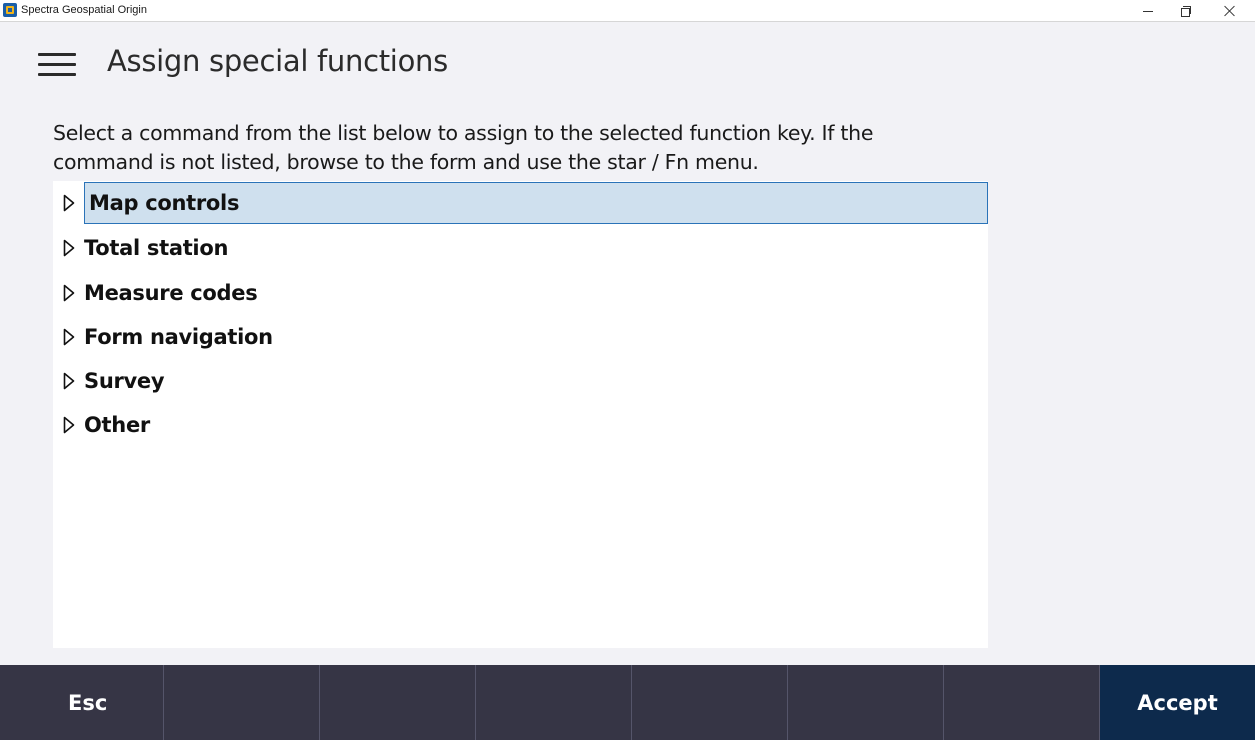 The width and height of the screenshot is (1255, 740). I want to click on close-icon, so click(1230, 11).